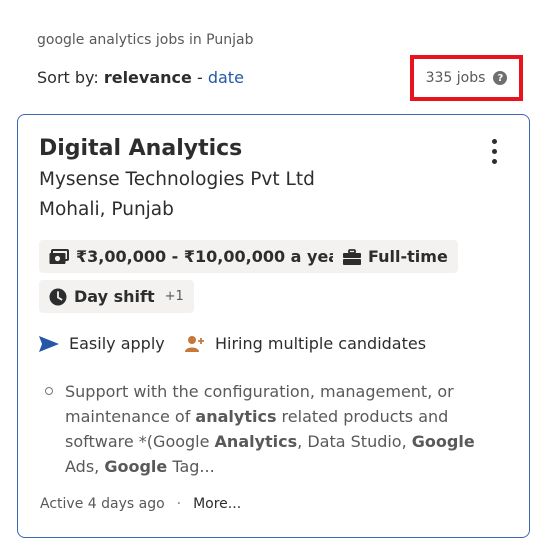 This screenshot has height=551, width=549. I want to click on briefcase-icon, so click(352, 256).